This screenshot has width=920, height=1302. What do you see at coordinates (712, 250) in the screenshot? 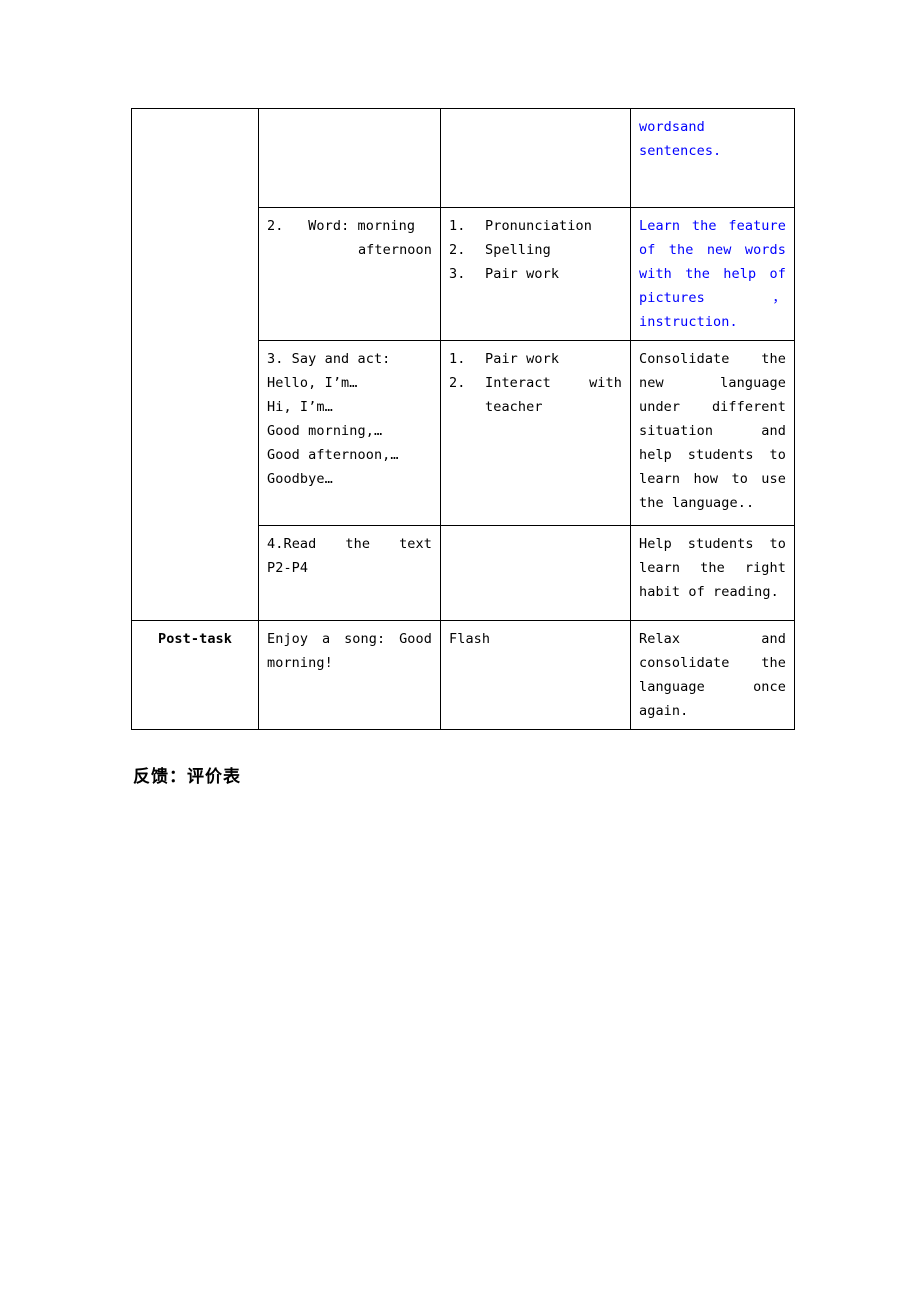
I see `aim-line: of the new words` at bounding box center [712, 250].